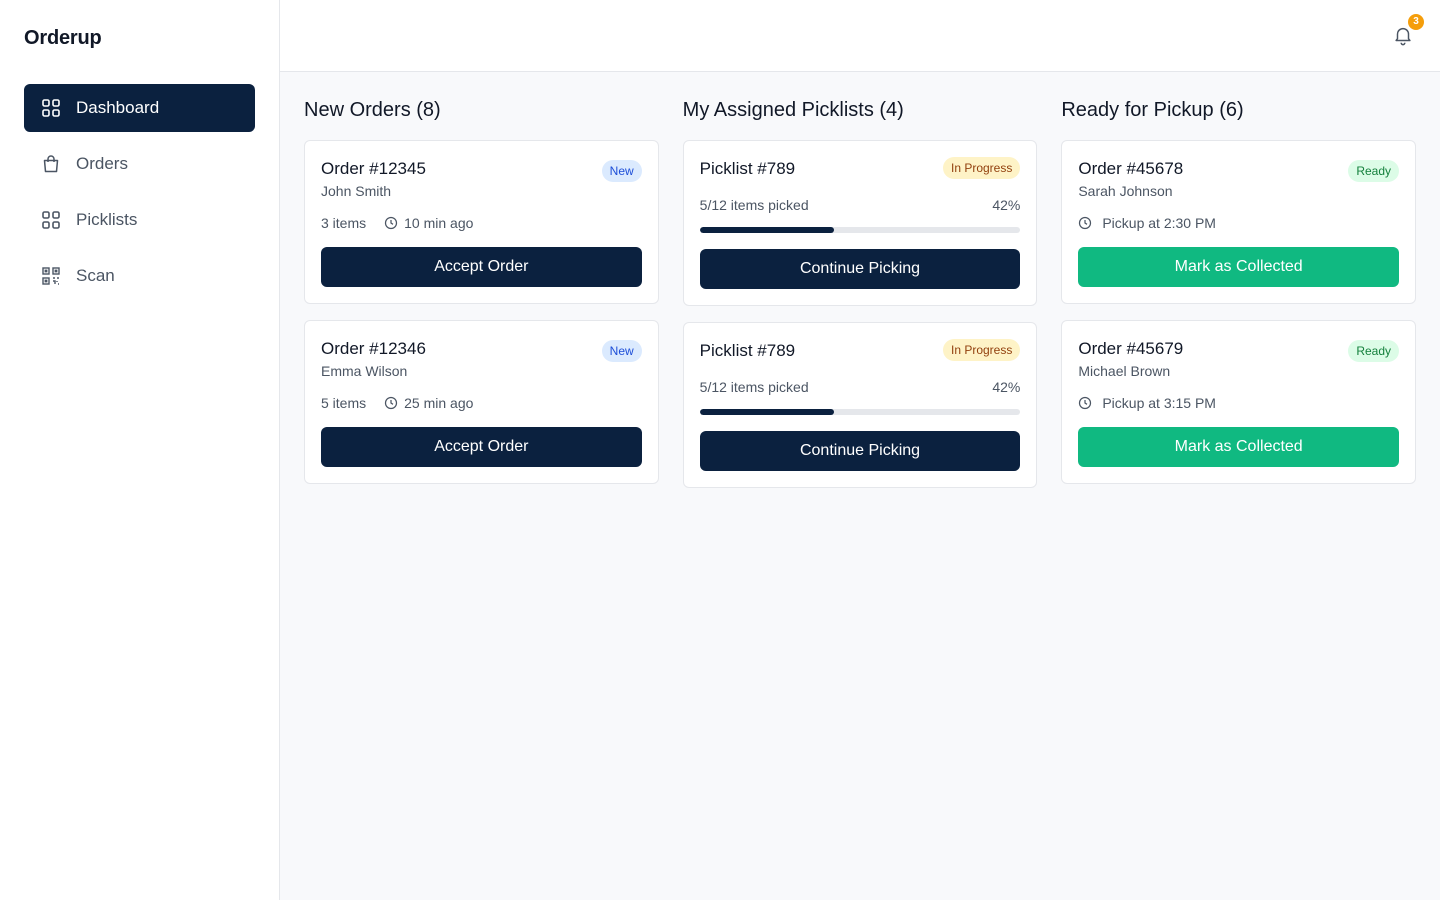 The width and height of the screenshot is (1440, 900). Describe the element at coordinates (373, 168) in the screenshot. I see `order-title: Order #12345` at that location.